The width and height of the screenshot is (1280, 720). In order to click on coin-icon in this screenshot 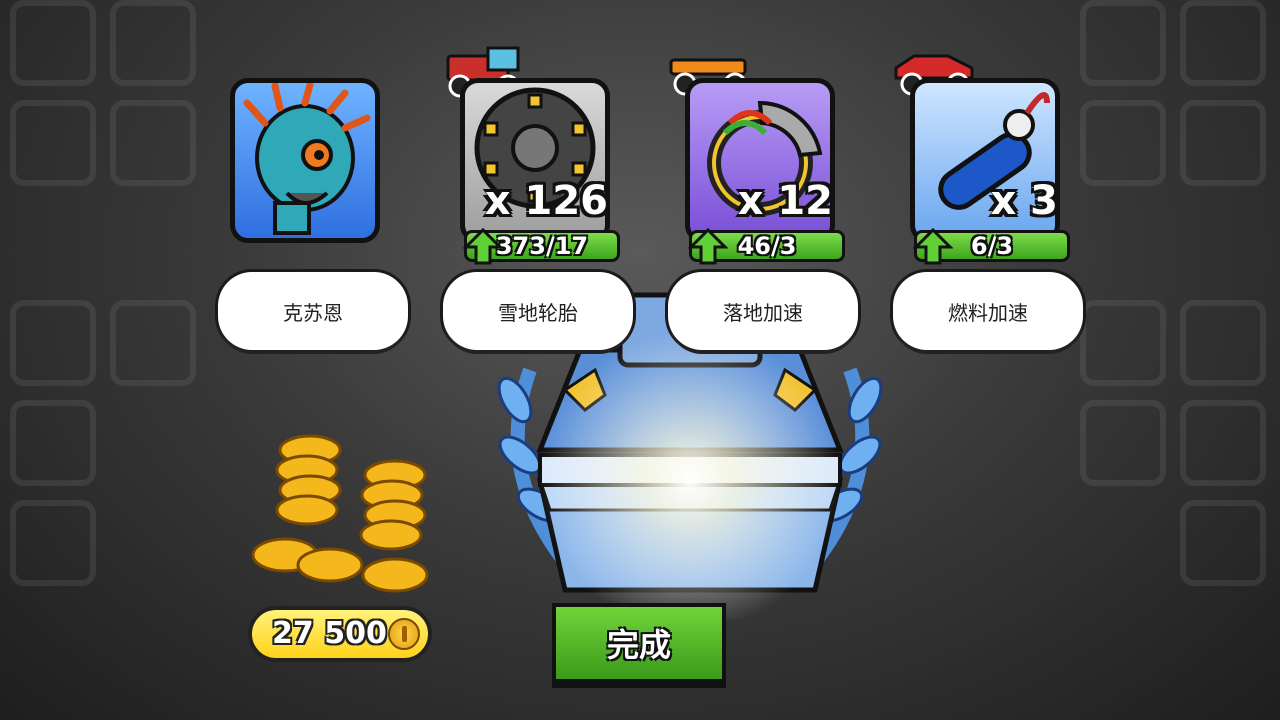, I will do `click(404, 634)`.